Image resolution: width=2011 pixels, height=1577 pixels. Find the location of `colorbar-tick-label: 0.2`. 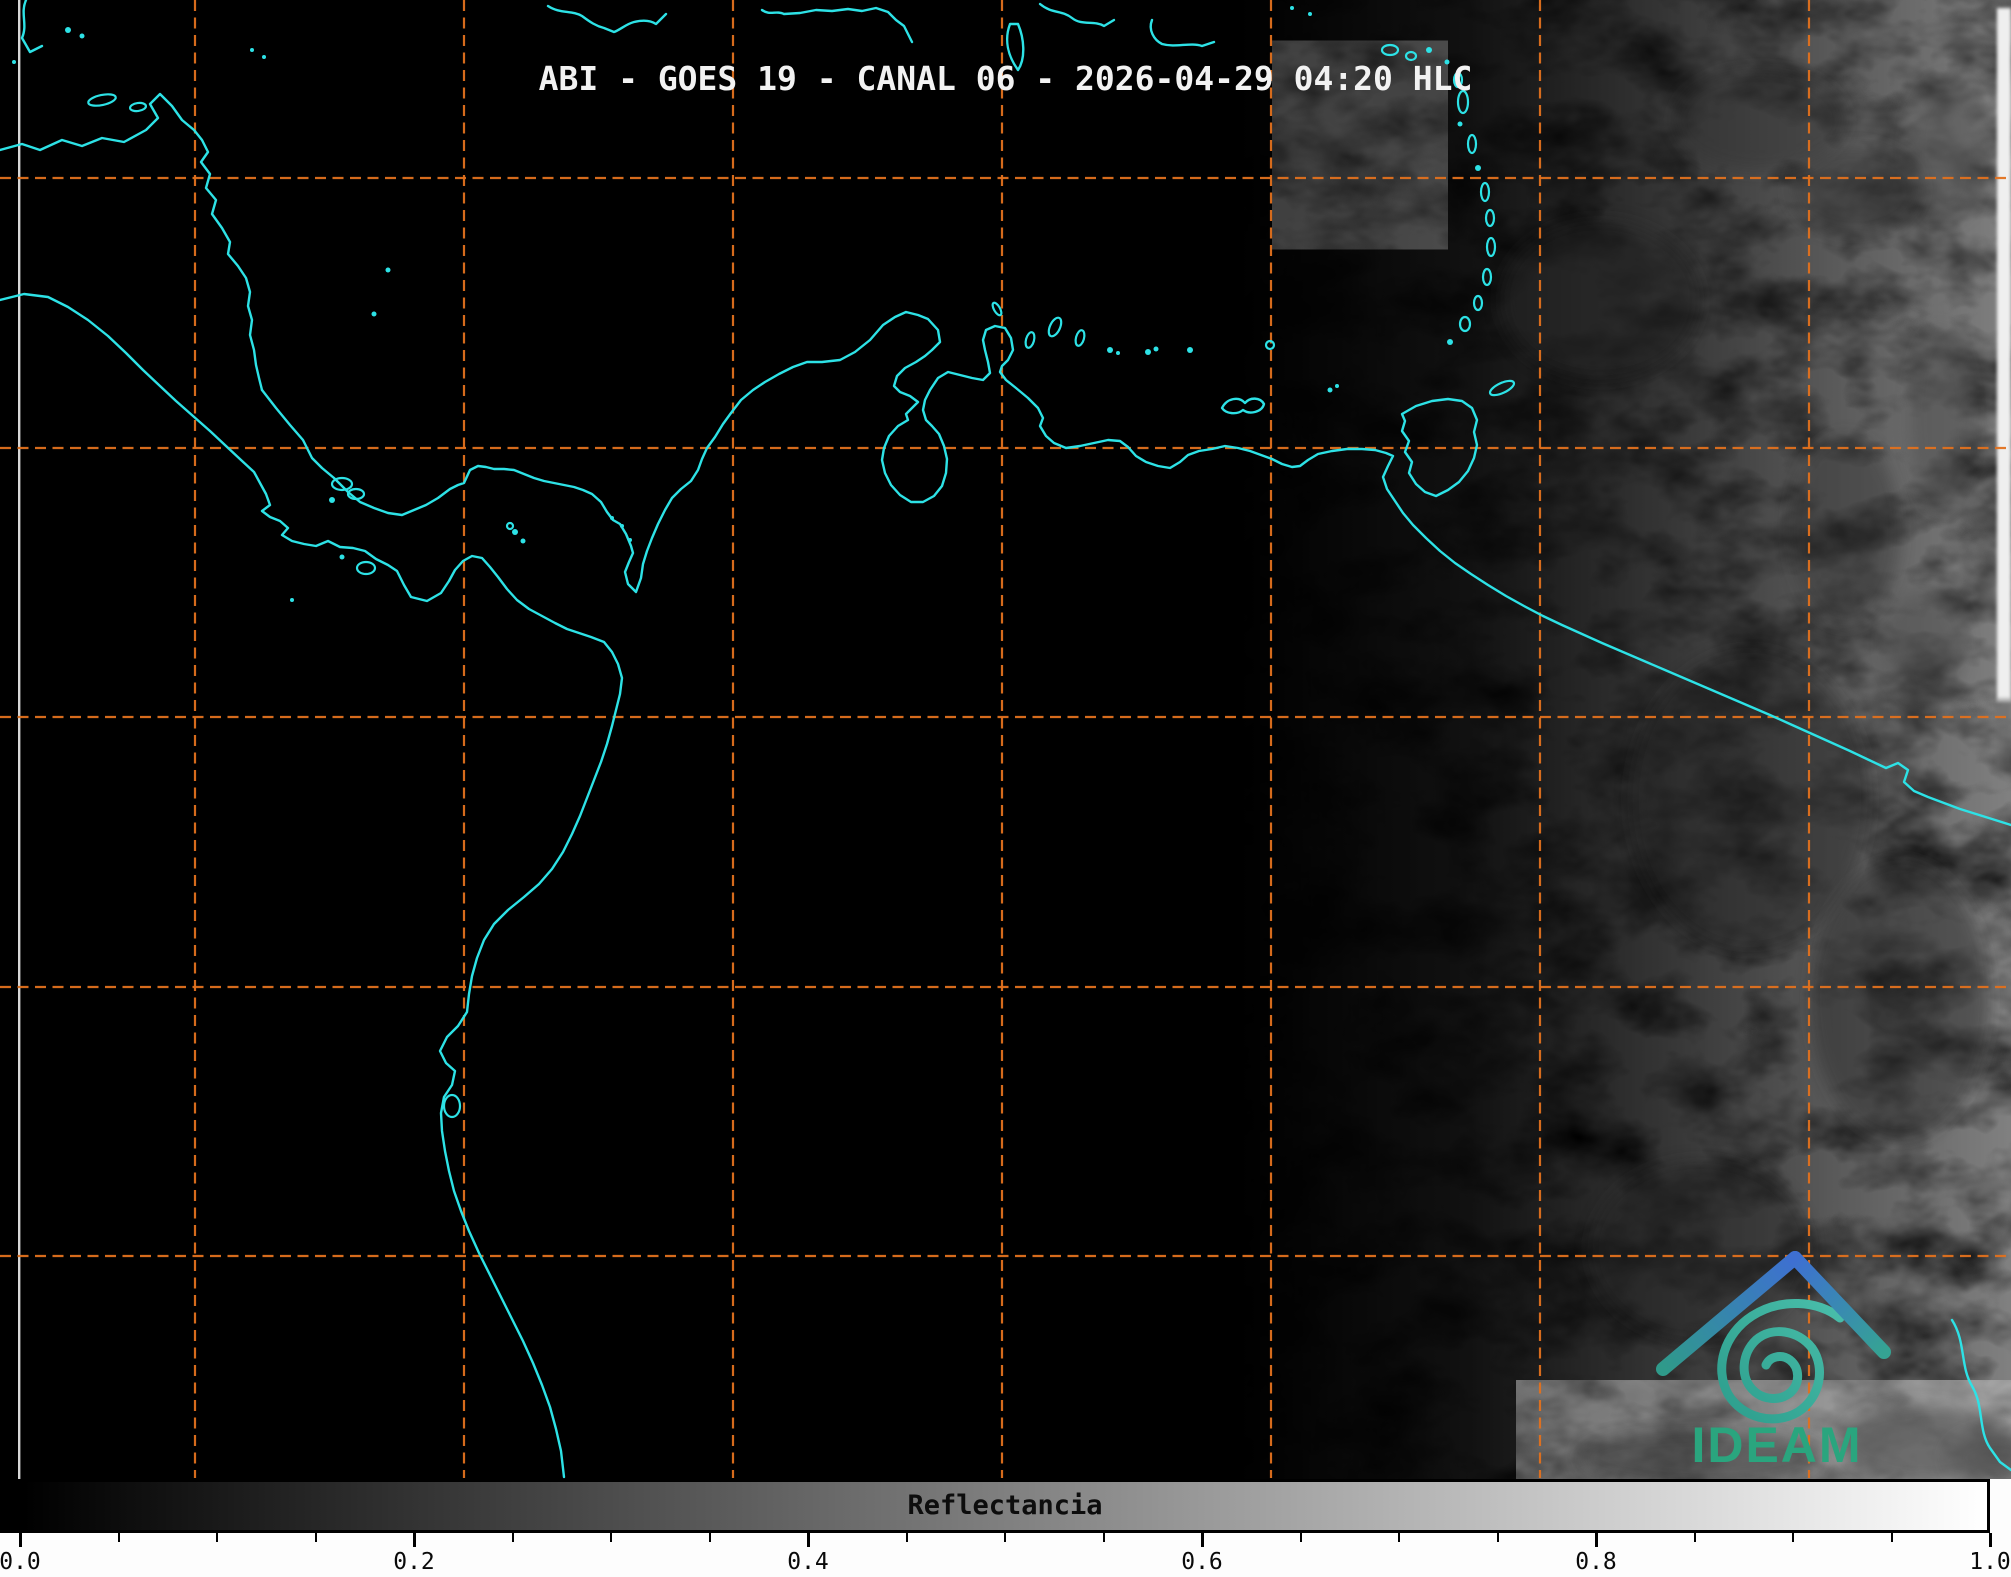

colorbar-tick-label: 0.2 is located at coordinates (414, 1562).